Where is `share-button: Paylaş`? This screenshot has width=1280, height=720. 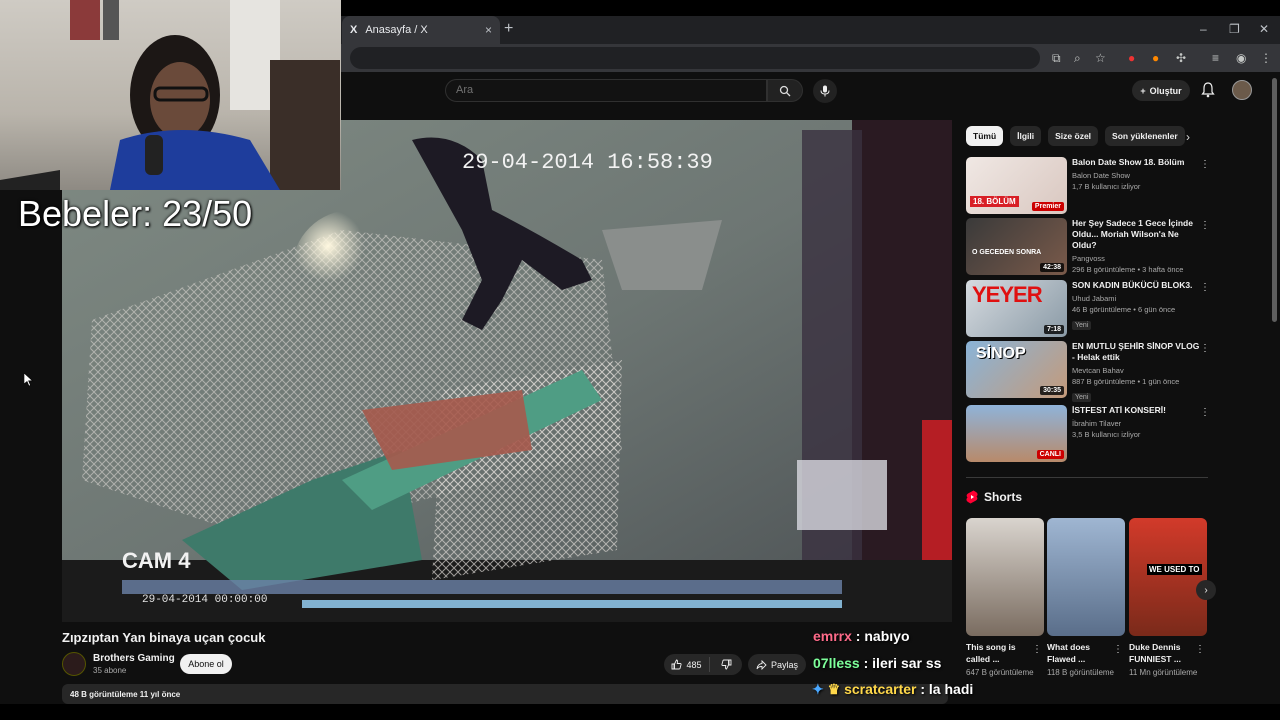
share-button: Paylaş is located at coordinates (777, 664).